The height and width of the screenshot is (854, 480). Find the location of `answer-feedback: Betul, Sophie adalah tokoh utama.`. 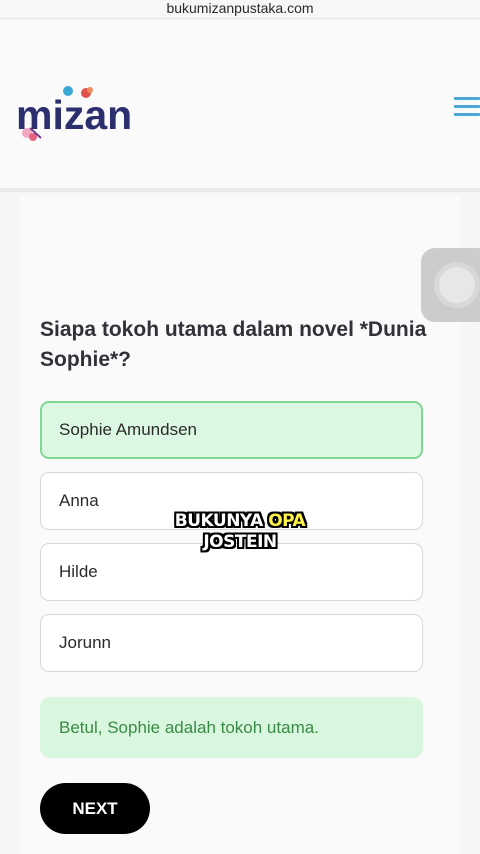

answer-feedback: Betul, Sophie adalah tokoh utama. is located at coordinates (231, 727).